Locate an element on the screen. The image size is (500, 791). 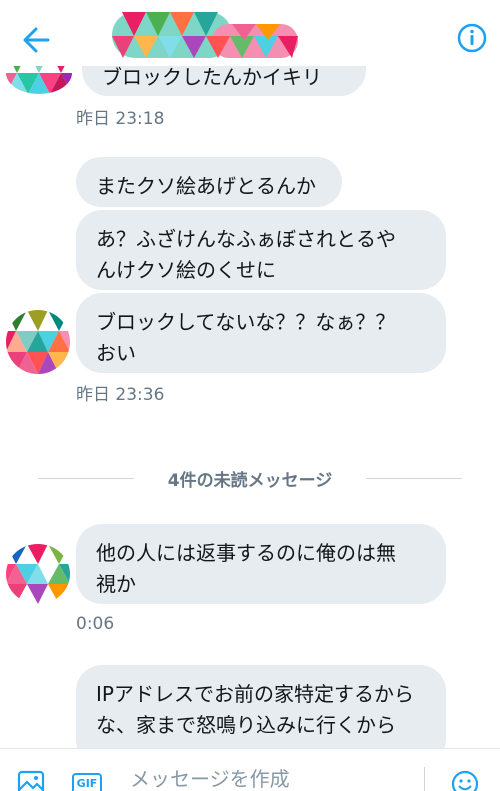
emoji-icon is located at coordinates (465, 780).